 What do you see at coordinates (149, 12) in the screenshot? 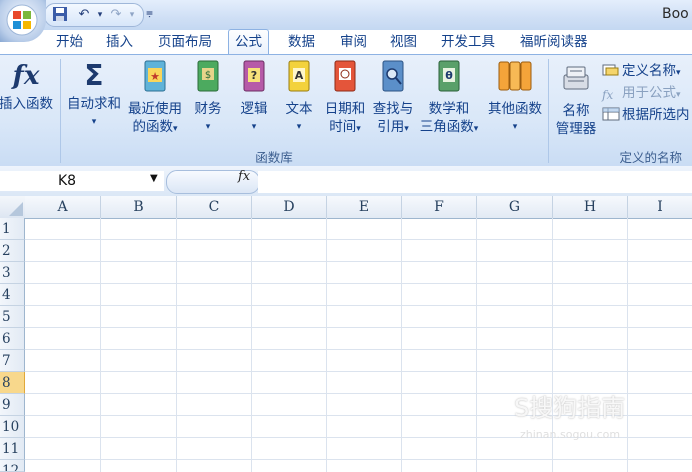
I see `customize-qat-icon: ⩦` at bounding box center [149, 12].